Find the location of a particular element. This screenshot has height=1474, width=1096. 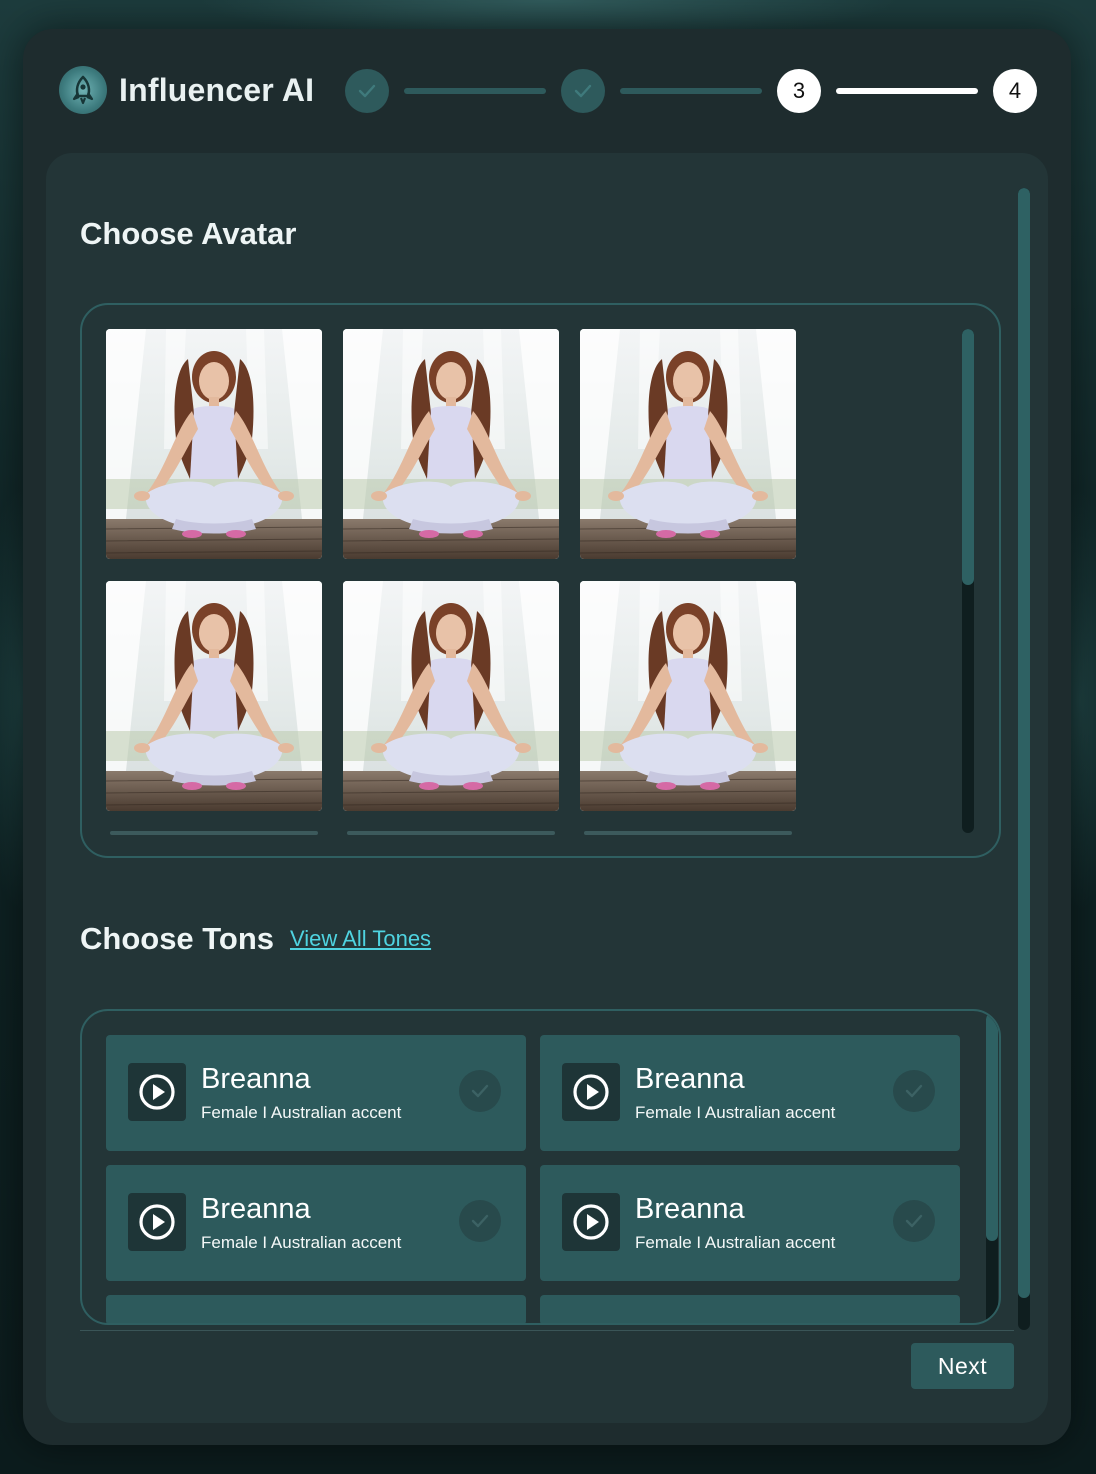

app-logo: Influencer AI is located at coordinates (186, 90).